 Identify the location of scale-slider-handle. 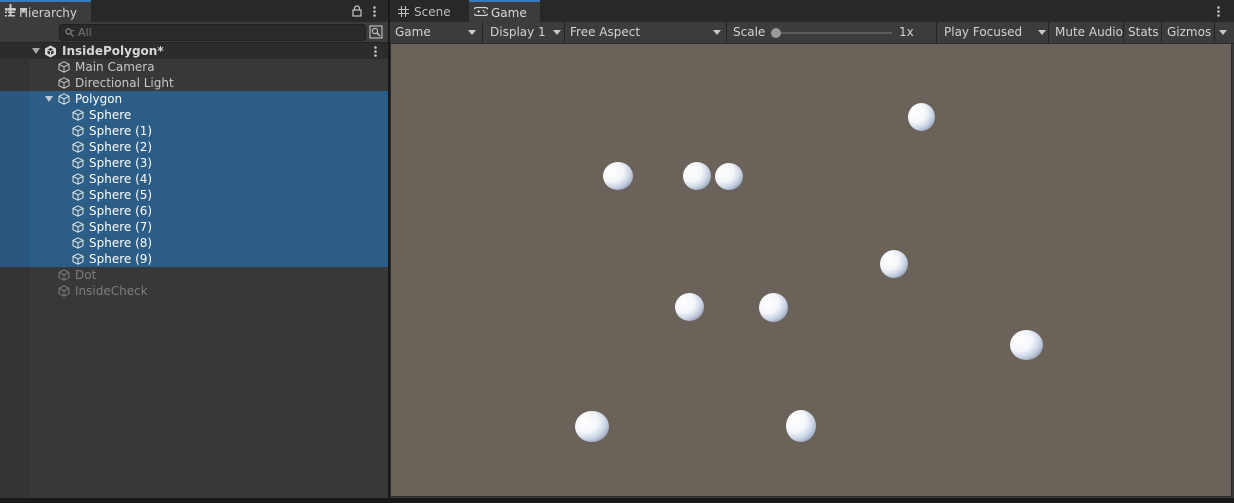
(776, 33).